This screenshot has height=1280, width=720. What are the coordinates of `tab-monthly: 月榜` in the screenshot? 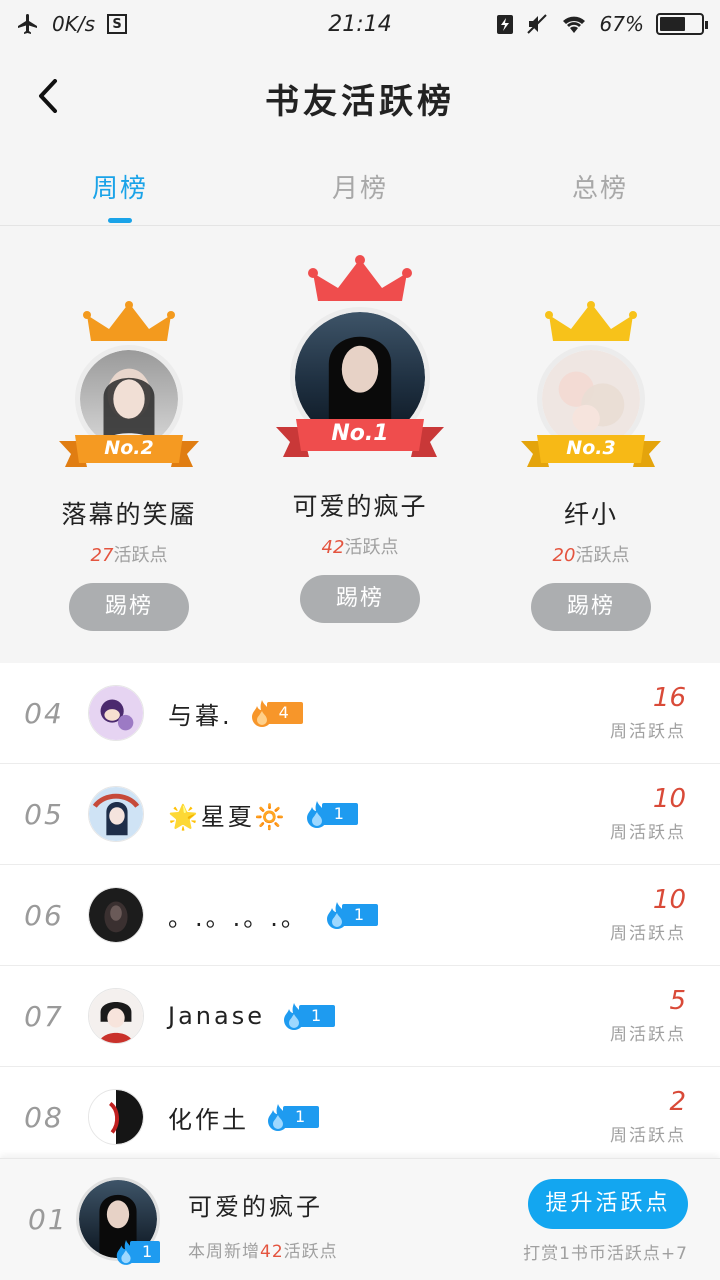 It's located at (360, 186).